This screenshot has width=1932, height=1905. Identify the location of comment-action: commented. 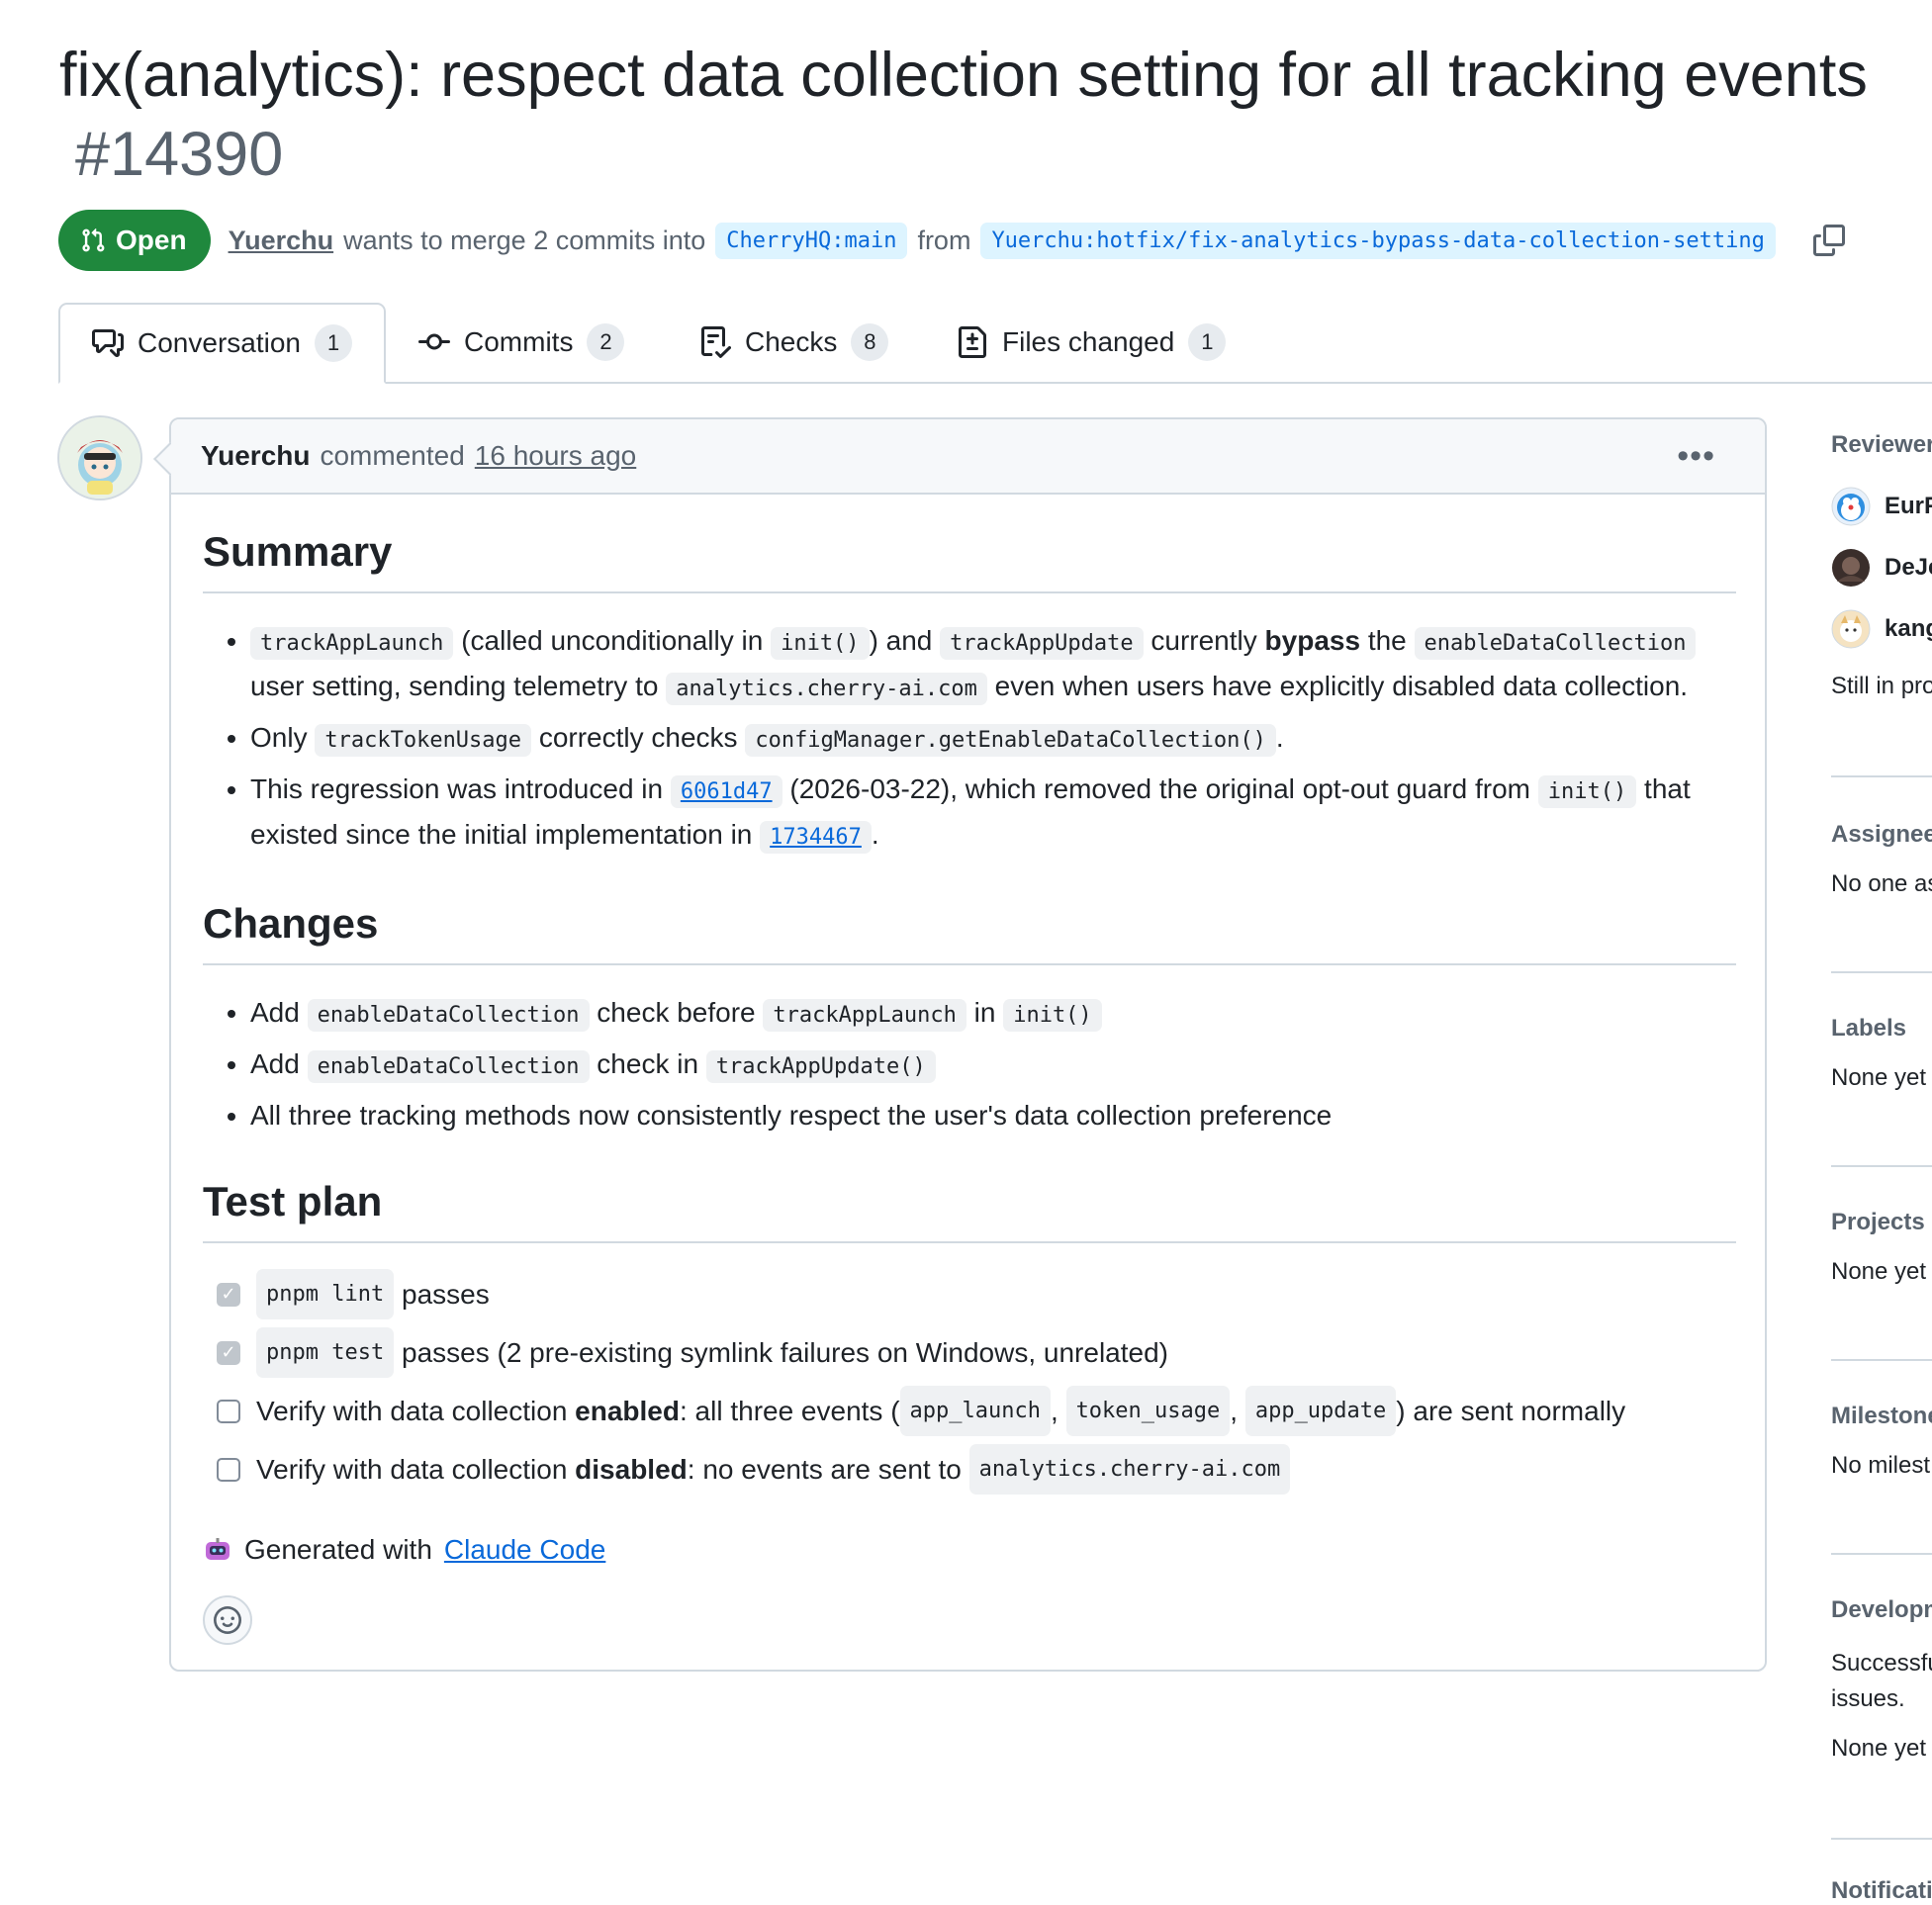
(393, 456).